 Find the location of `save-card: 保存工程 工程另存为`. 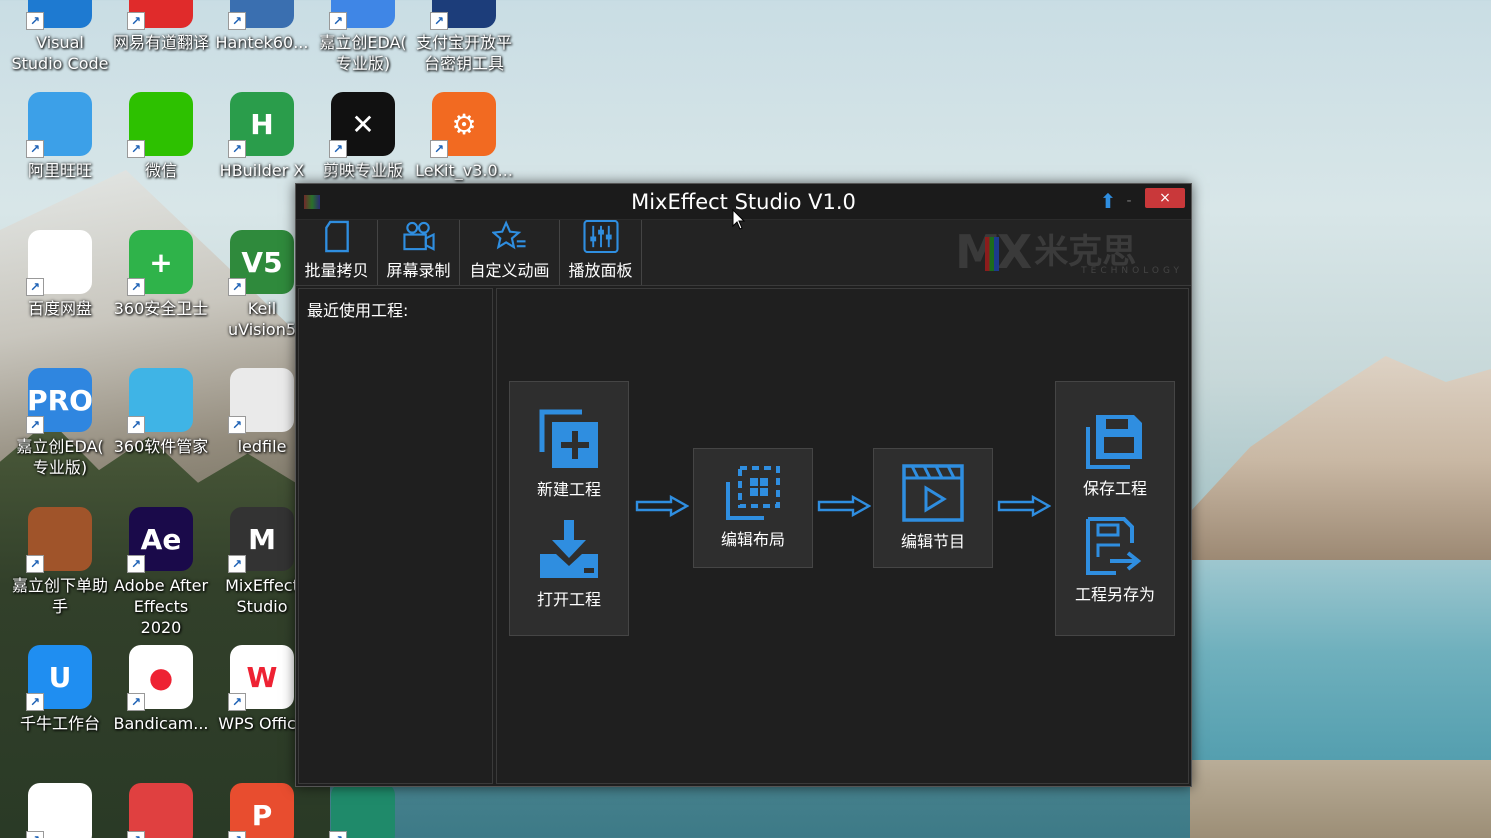

save-card: 保存工程 工程另存为 is located at coordinates (1115, 508).